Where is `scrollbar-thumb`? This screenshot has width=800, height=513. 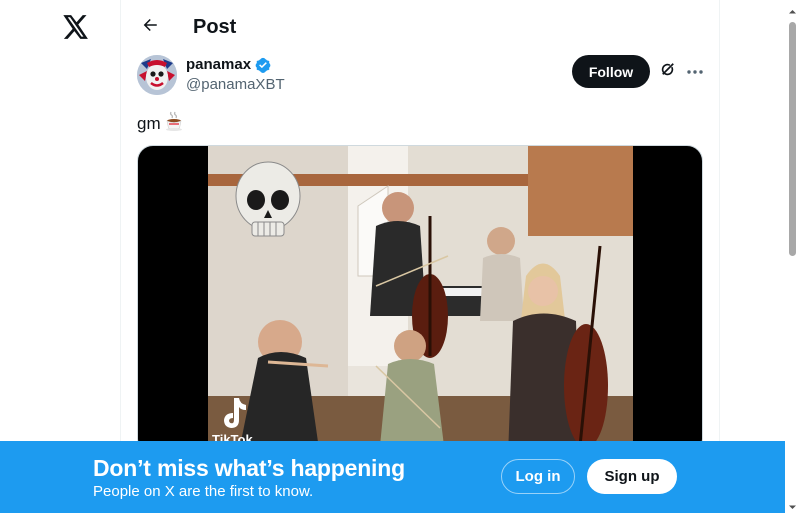 scrollbar-thumb is located at coordinates (792, 139).